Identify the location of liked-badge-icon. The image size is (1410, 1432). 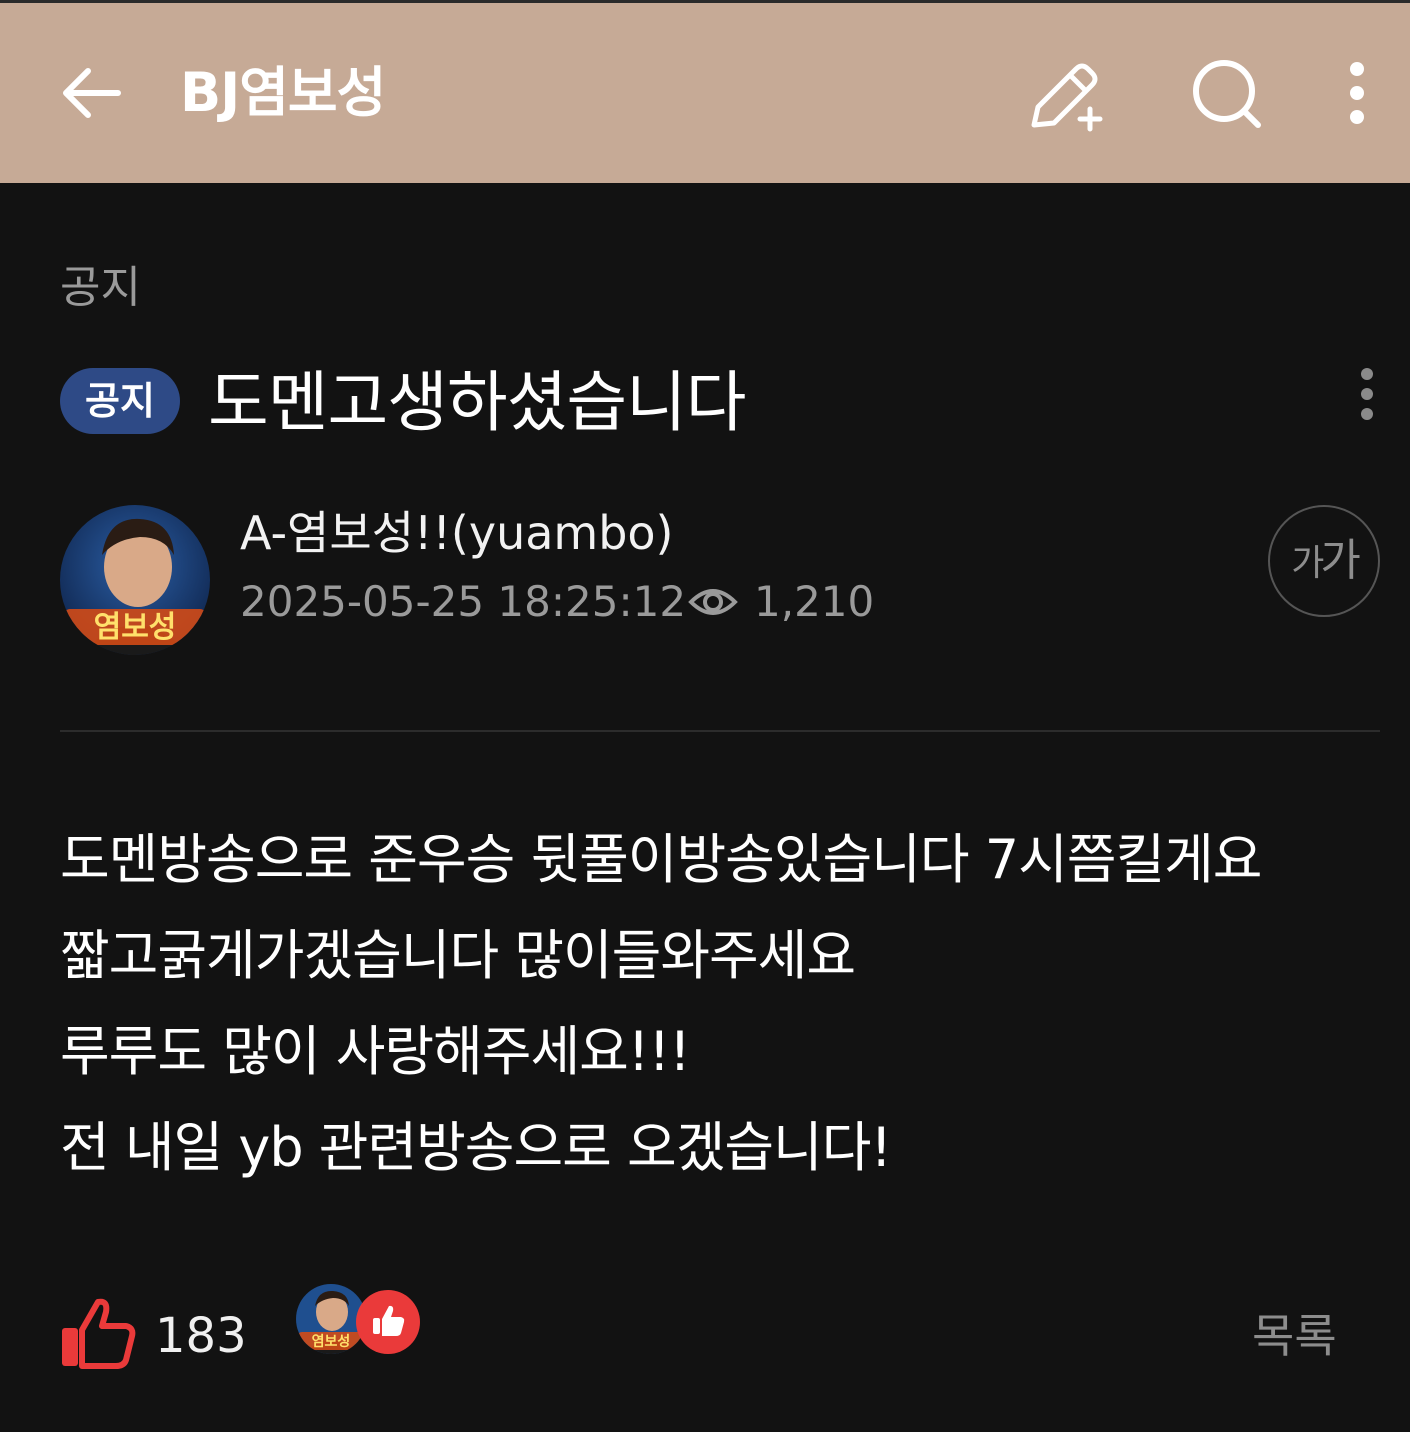
(388, 1322).